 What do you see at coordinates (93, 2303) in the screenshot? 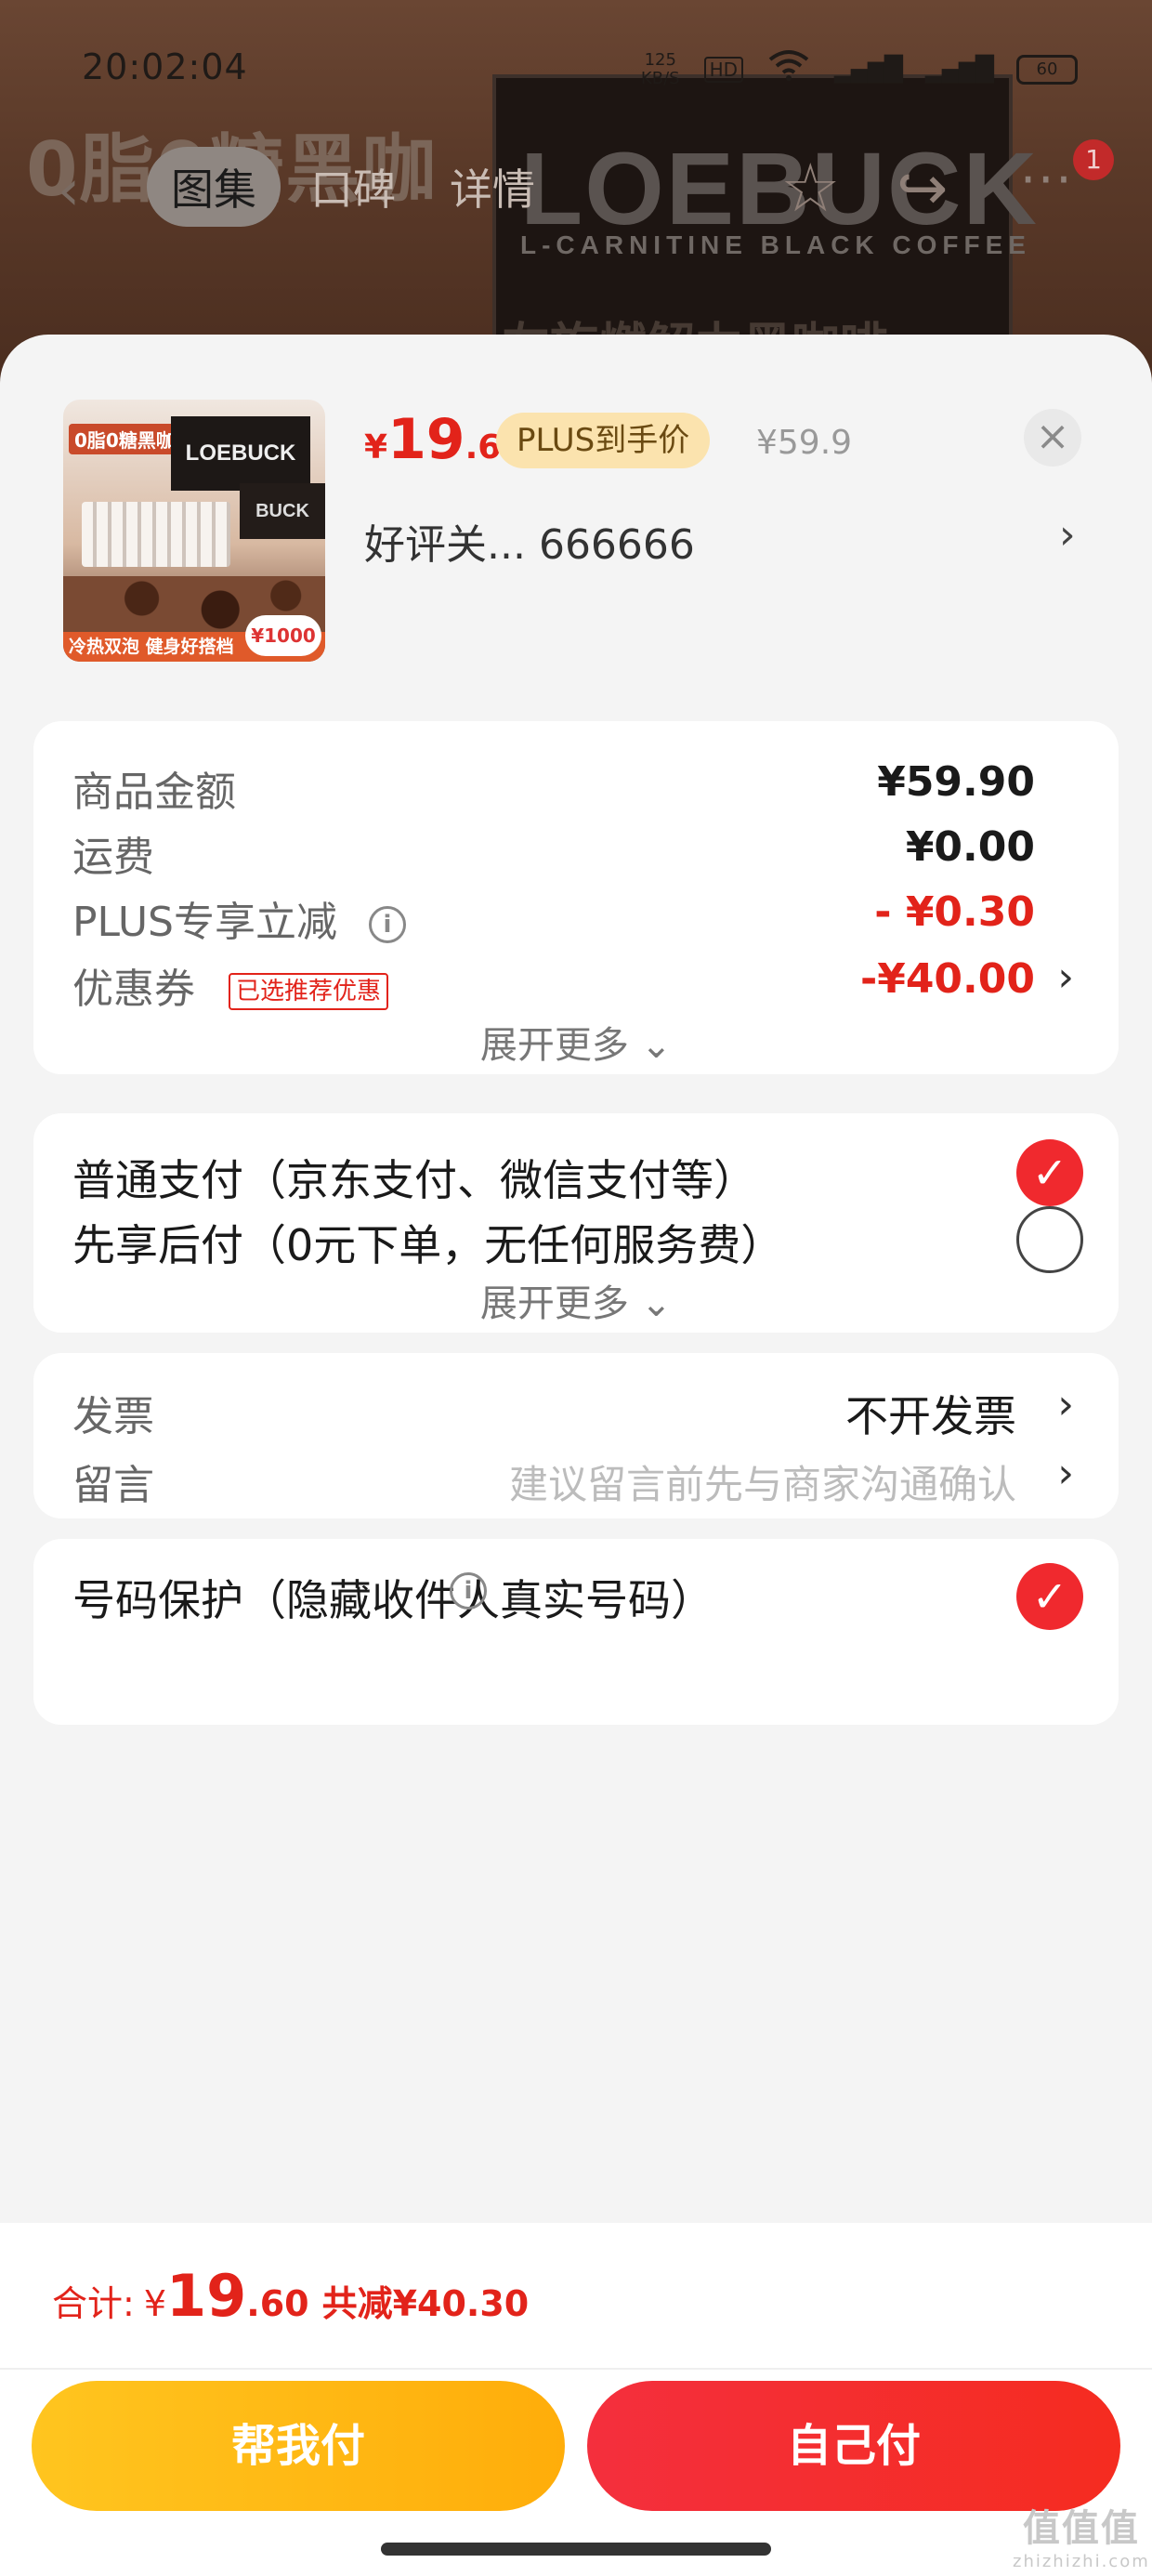
I see `total-label: 合计:` at bounding box center [93, 2303].